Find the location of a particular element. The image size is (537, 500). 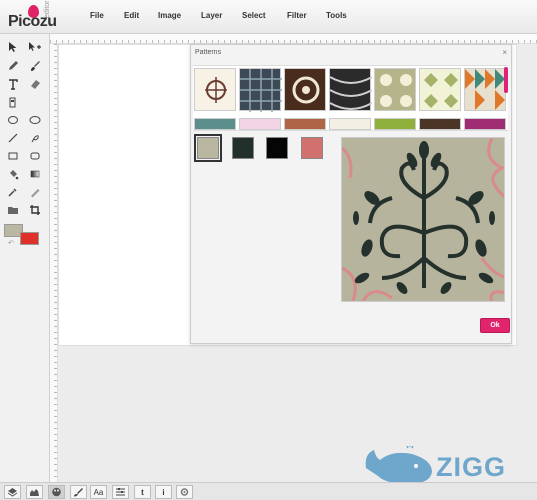

menu-edit: Edit is located at coordinates (131, 15).